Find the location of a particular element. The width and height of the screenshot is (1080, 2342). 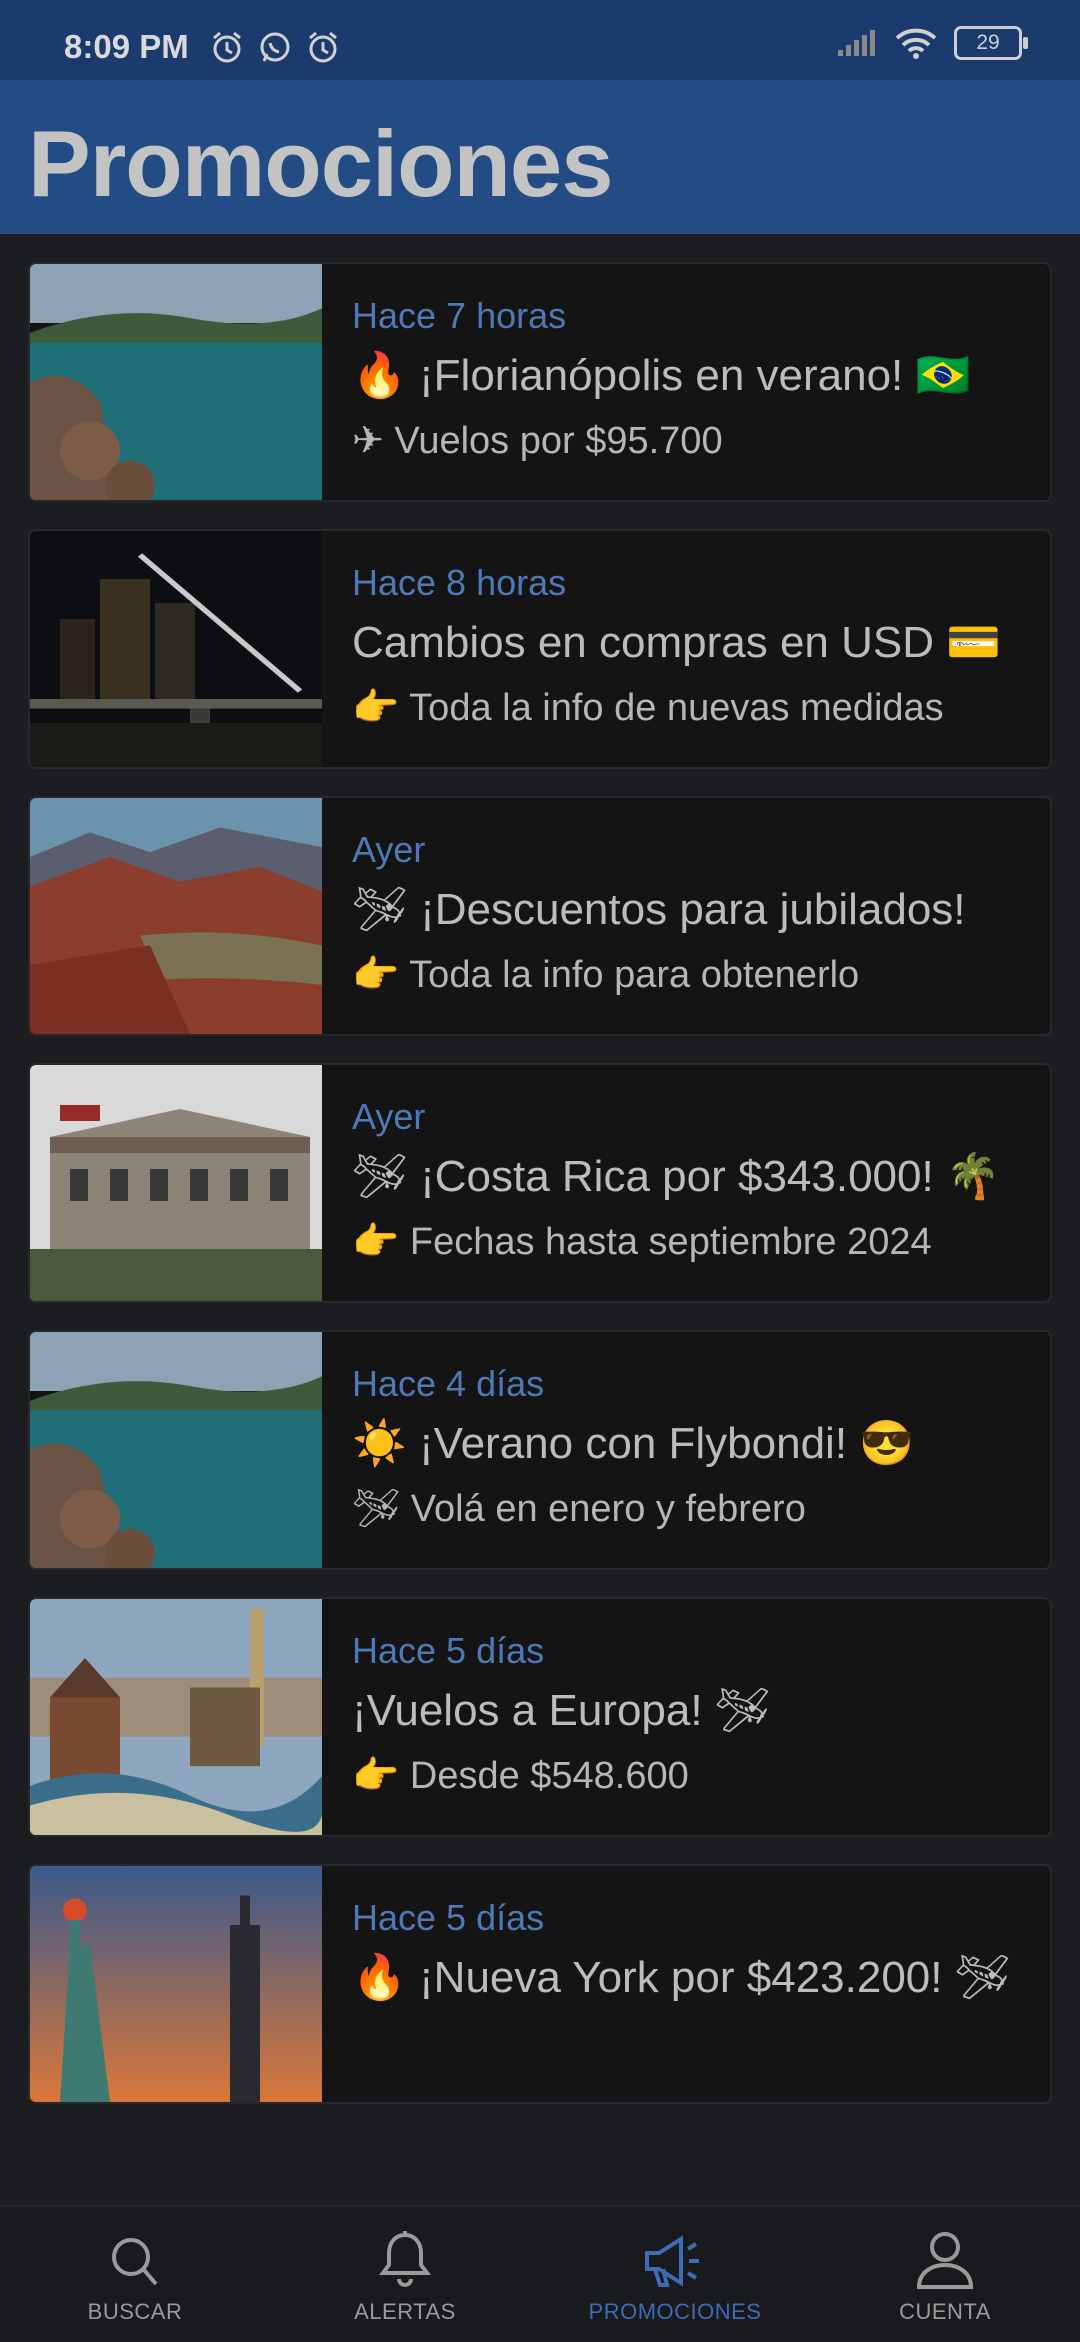

nav-alertas: ALERTAS is located at coordinates (405, 2274).